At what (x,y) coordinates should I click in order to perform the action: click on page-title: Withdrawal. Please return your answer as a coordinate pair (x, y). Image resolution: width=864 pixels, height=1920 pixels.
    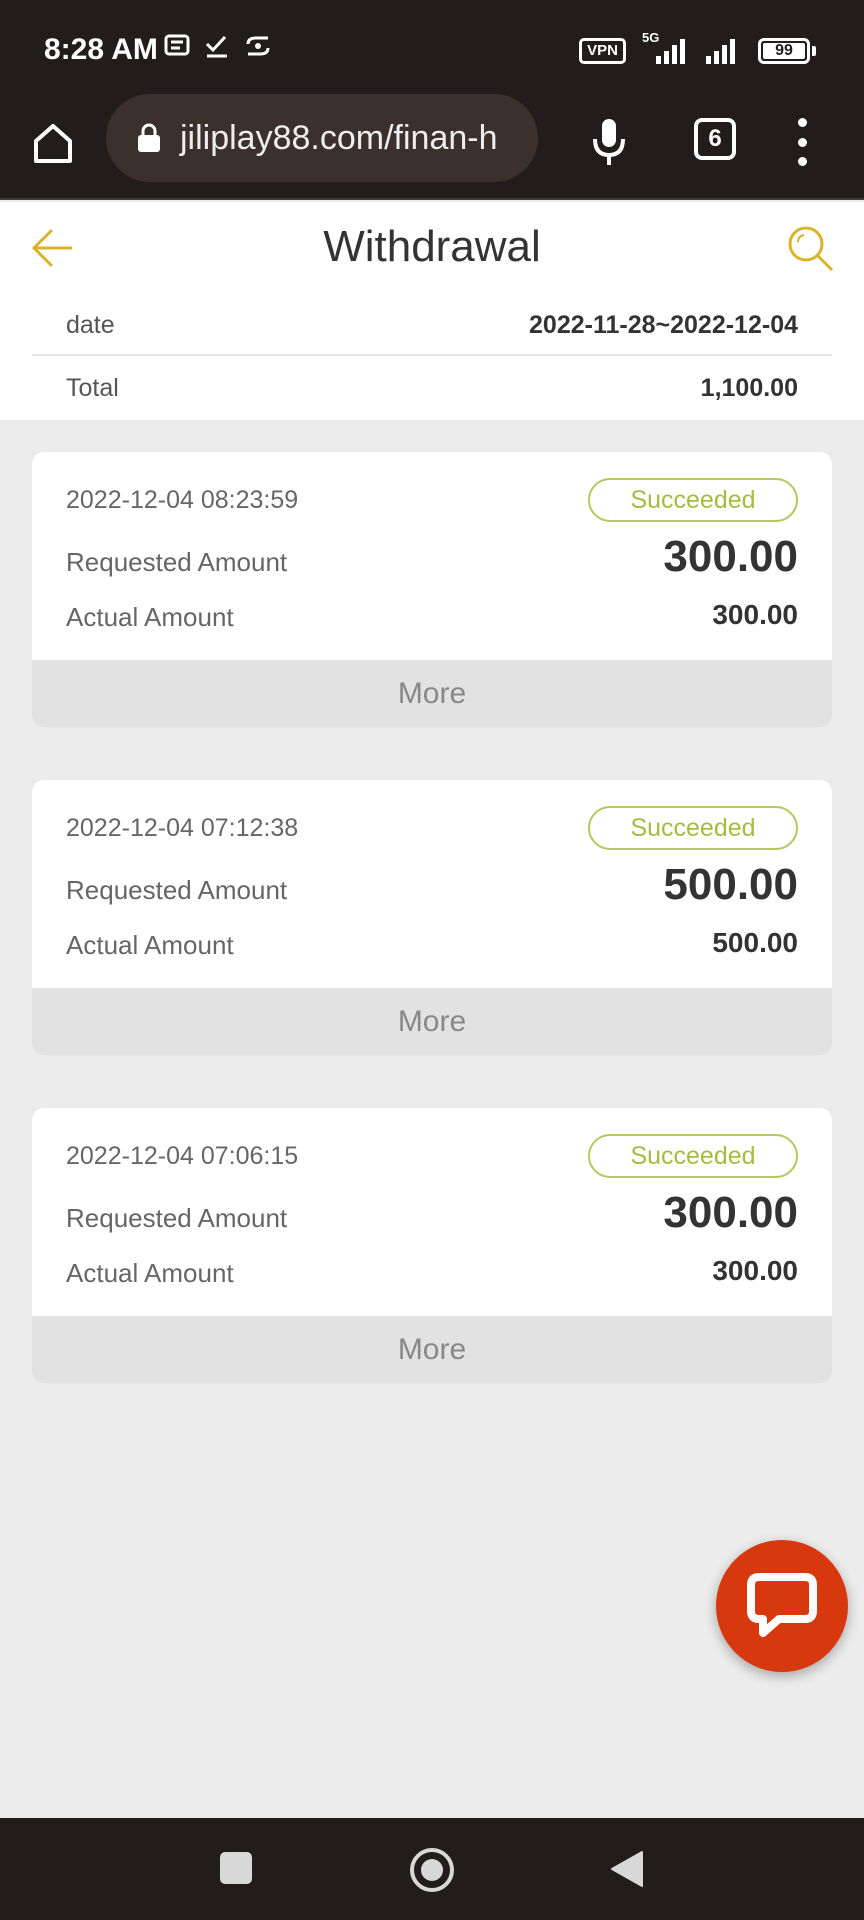
    Looking at the image, I should click on (432, 246).